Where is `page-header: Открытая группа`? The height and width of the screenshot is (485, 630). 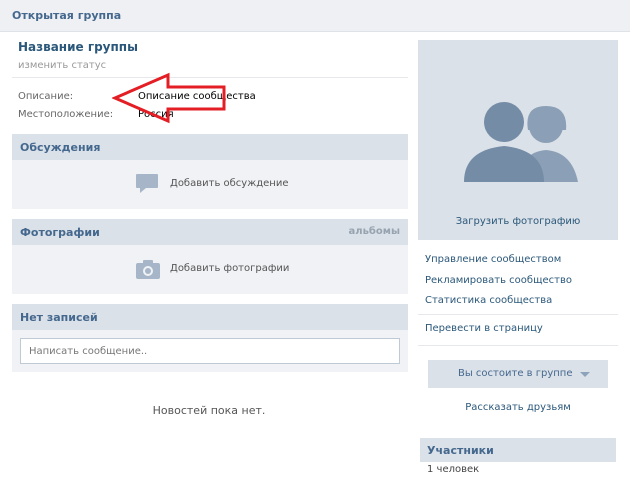
page-header: Открытая группа is located at coordinates (315, 16).